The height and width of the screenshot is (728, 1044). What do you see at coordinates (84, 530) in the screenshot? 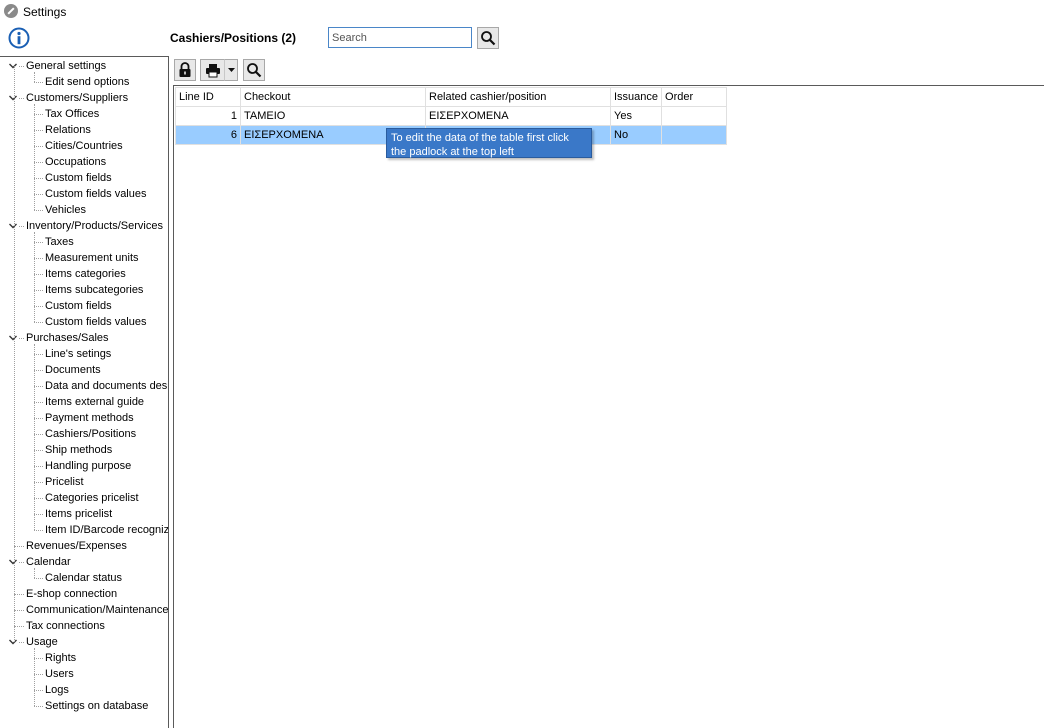
I see `tree-item: Item ID/Barcode recognize` at bounding box center [84, 530].